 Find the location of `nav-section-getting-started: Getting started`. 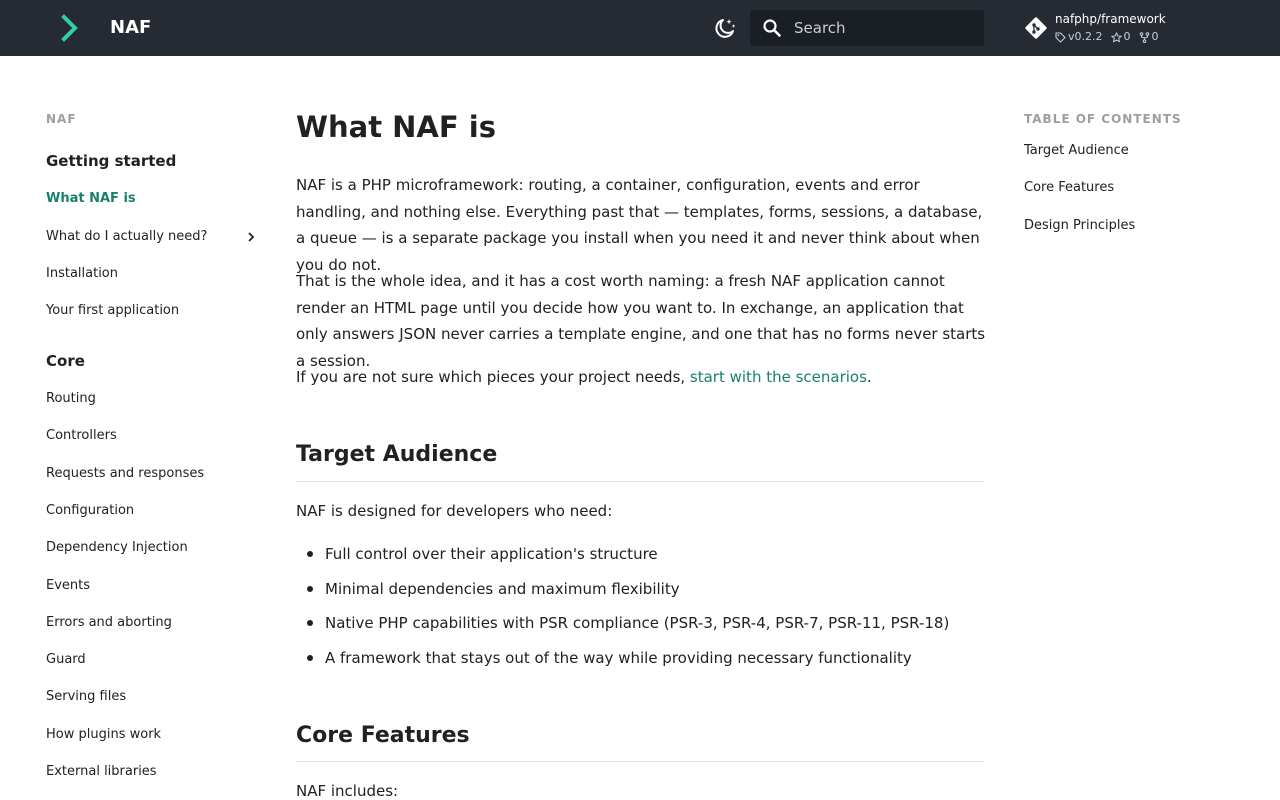

nav-section-getting-started: Getting started is located at coordinates (111, 161).